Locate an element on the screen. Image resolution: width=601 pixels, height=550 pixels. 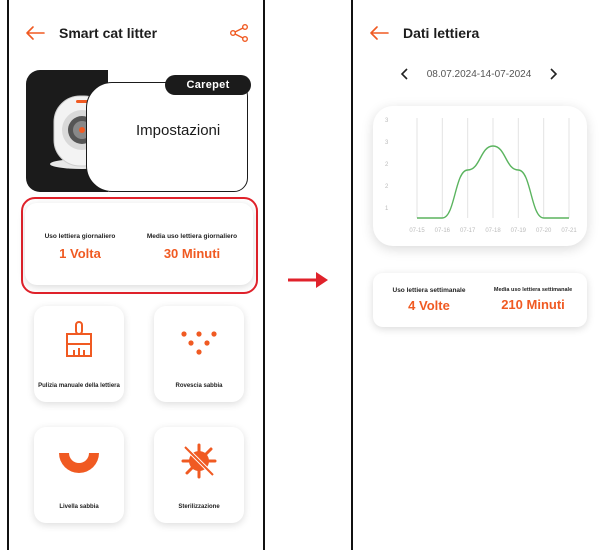
level-sand-label: Livella sabbia is located at coordinates (79, 507).